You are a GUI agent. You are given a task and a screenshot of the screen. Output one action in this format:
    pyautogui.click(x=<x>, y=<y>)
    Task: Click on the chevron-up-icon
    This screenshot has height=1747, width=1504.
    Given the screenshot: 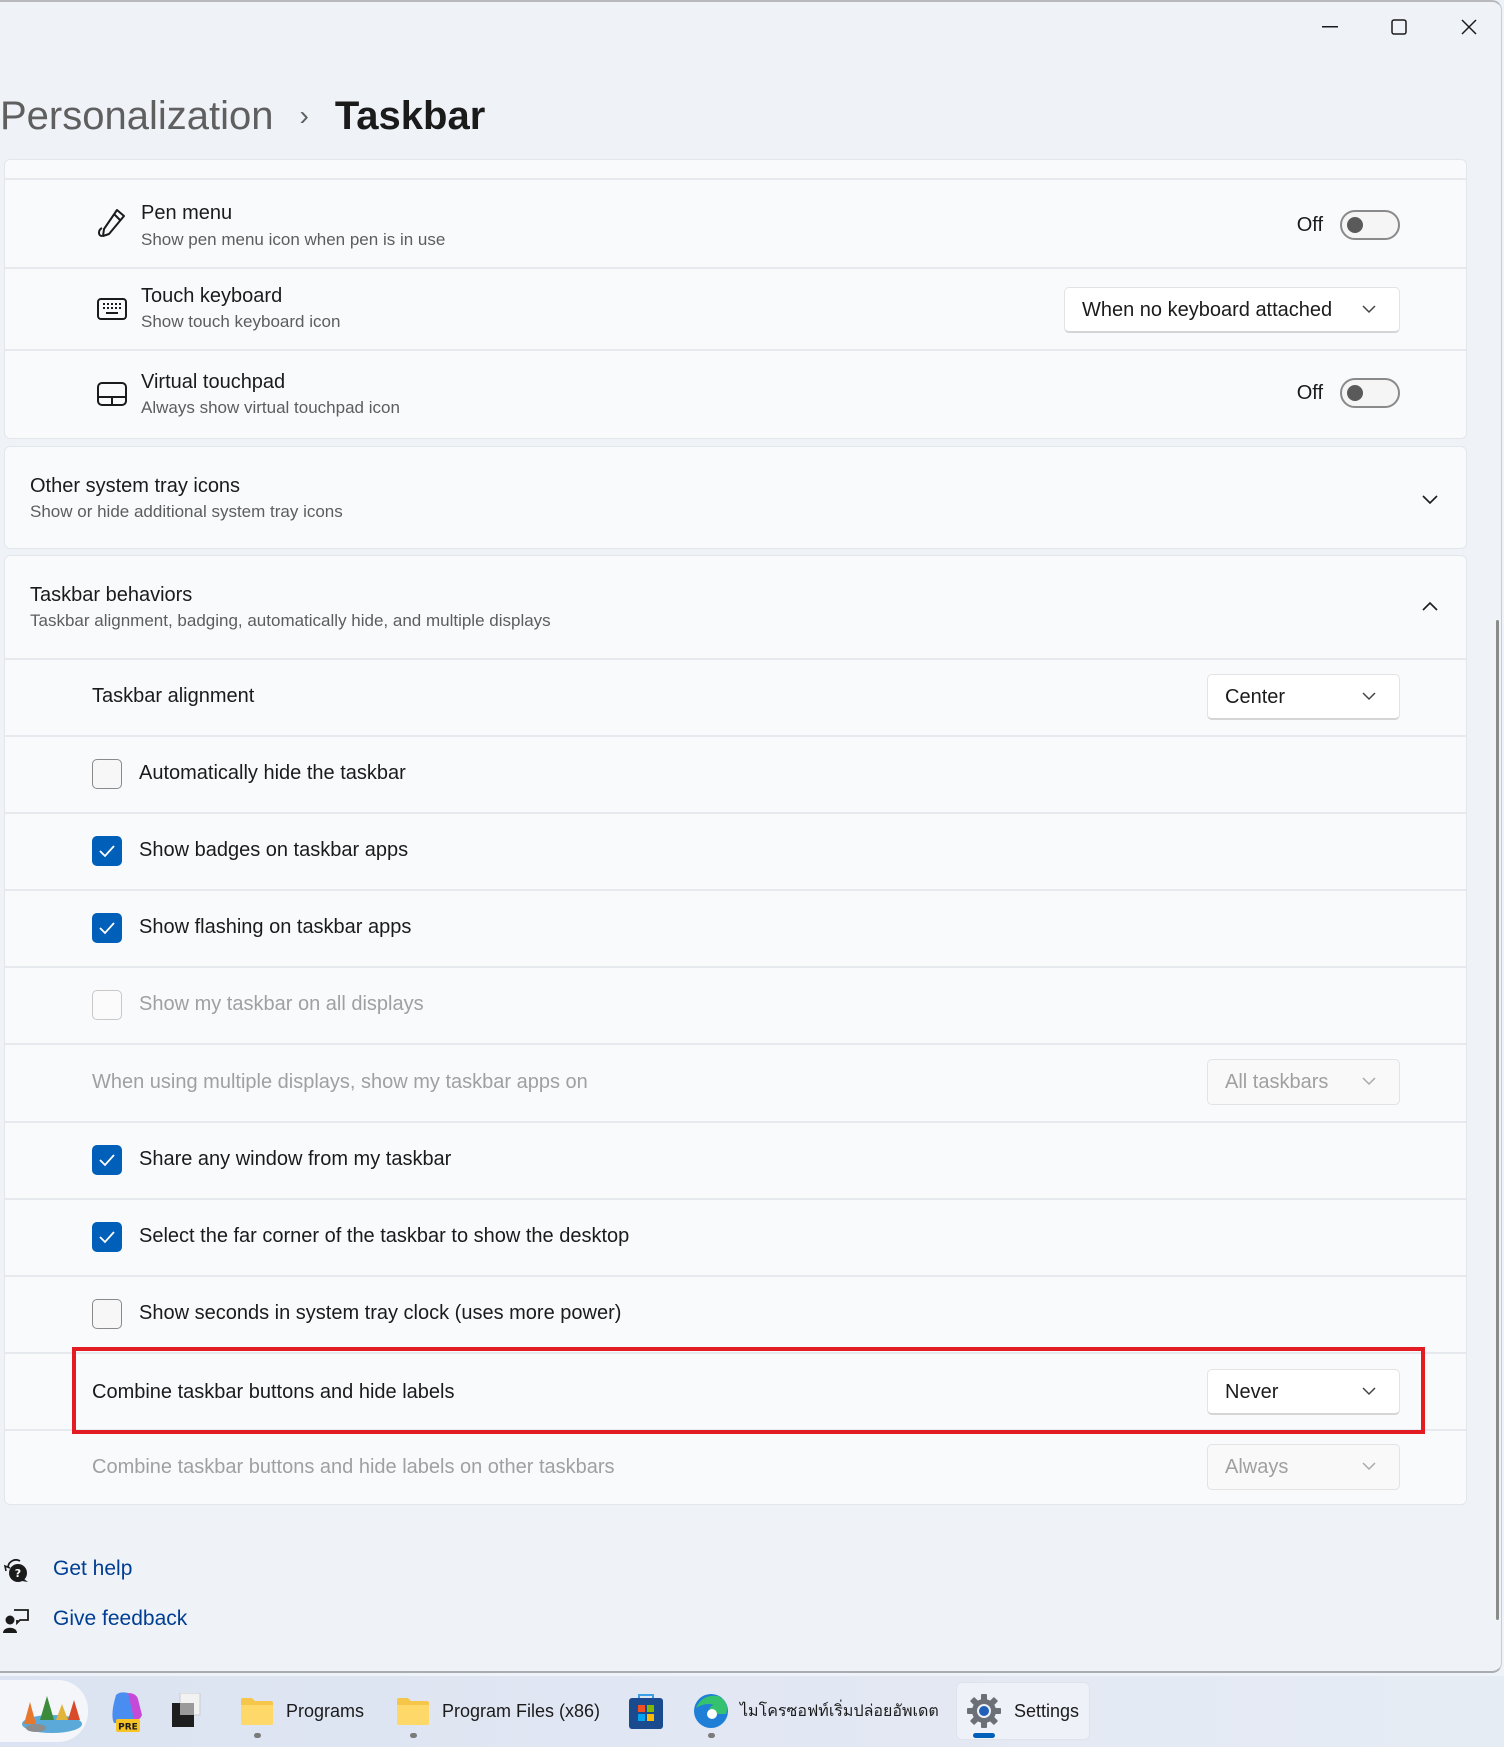 What is the action you would take?
    pyautogui.click(x=1430, y=606)
    